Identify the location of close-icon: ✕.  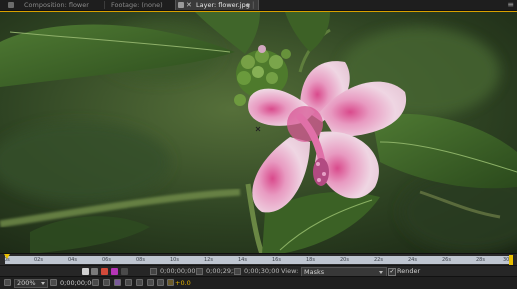
(189, 5).